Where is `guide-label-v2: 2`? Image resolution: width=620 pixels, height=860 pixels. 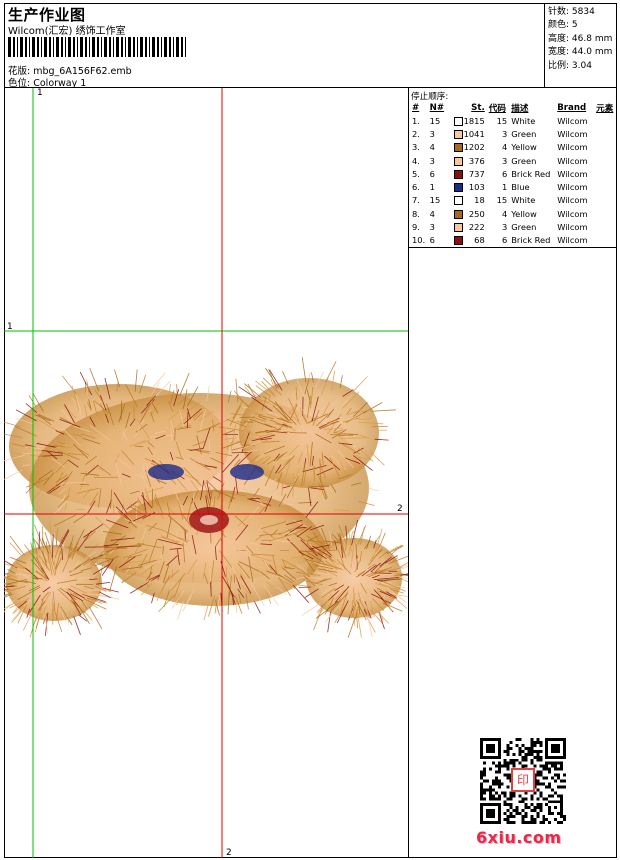 guide-label-v2: 2 is located at coordinates (229, 853).